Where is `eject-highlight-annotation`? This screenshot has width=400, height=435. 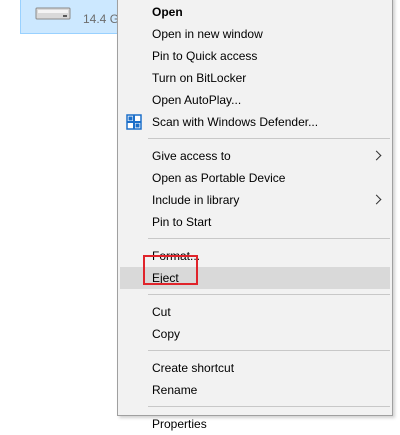
eject-highlight-annotation is located at coordinates (170, 270).